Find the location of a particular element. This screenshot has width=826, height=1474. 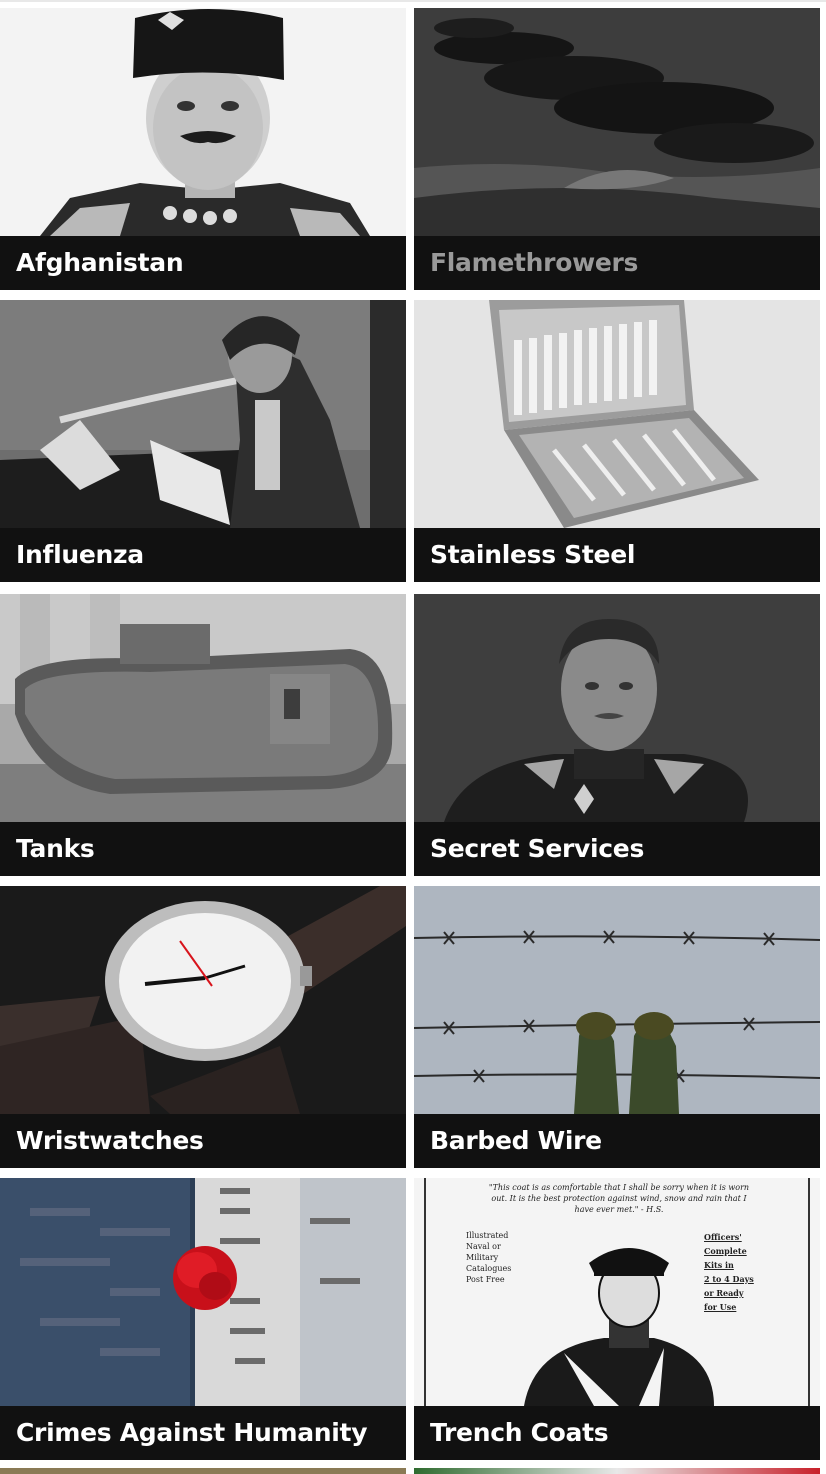

topic-tile-stainless-steel: Stainless Steel is located at coordinates (617, 441).